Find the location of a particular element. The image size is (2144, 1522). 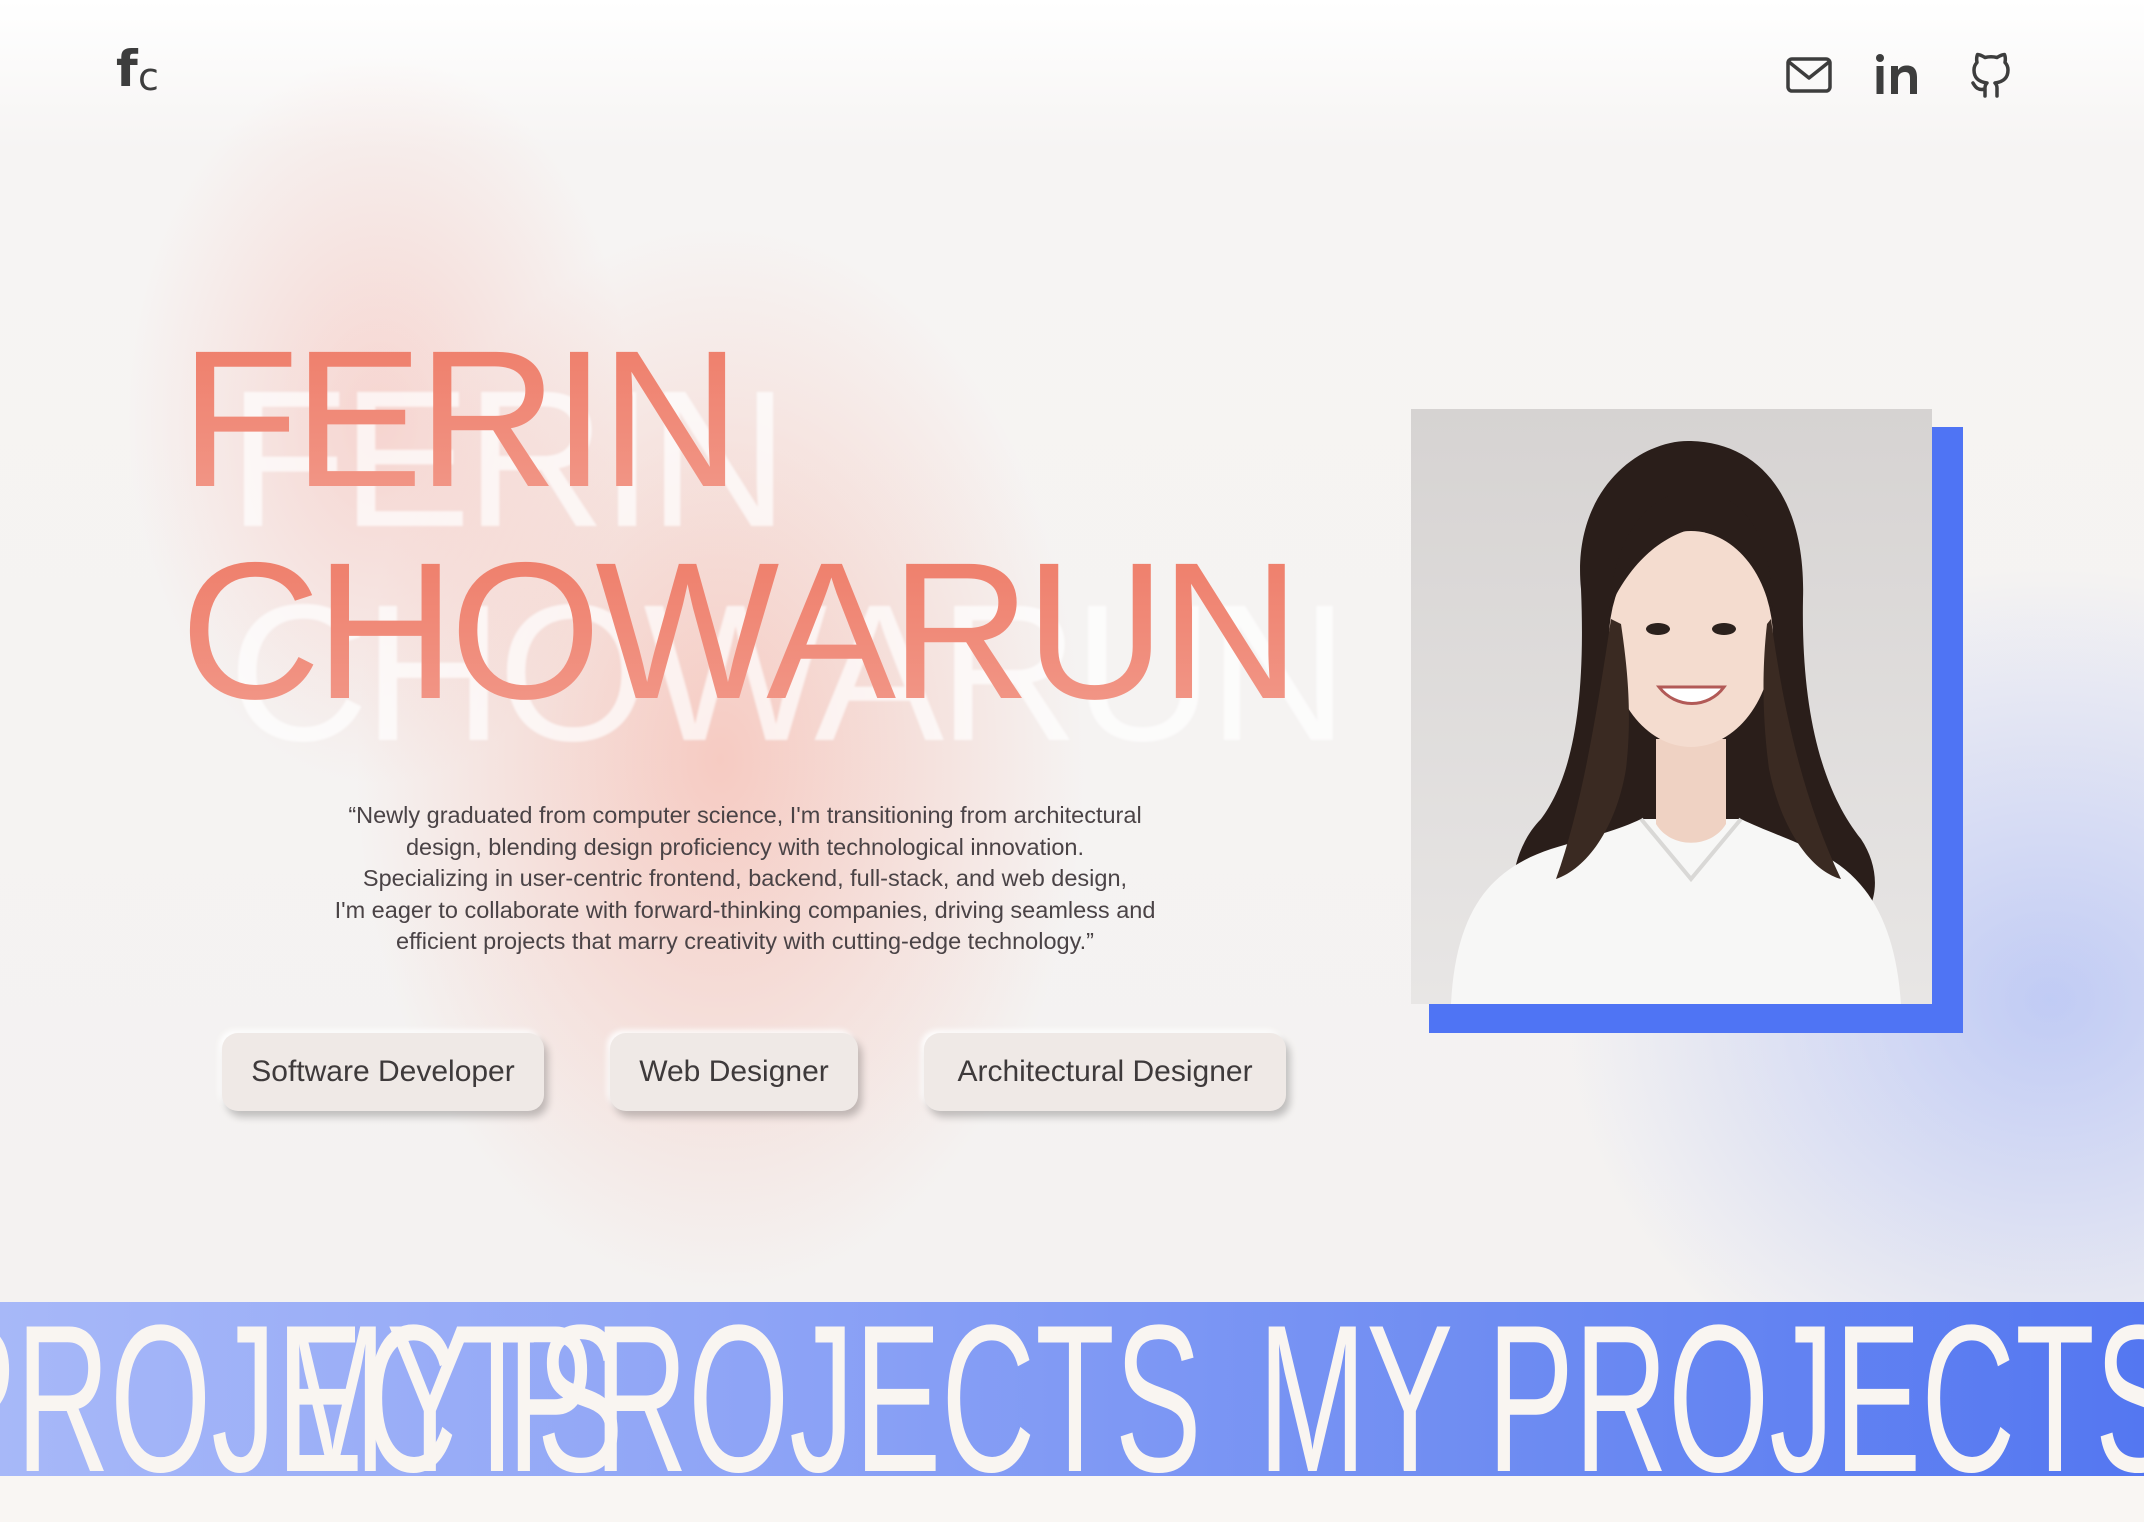

footer-strip is located at coordinates (1072, 1499).